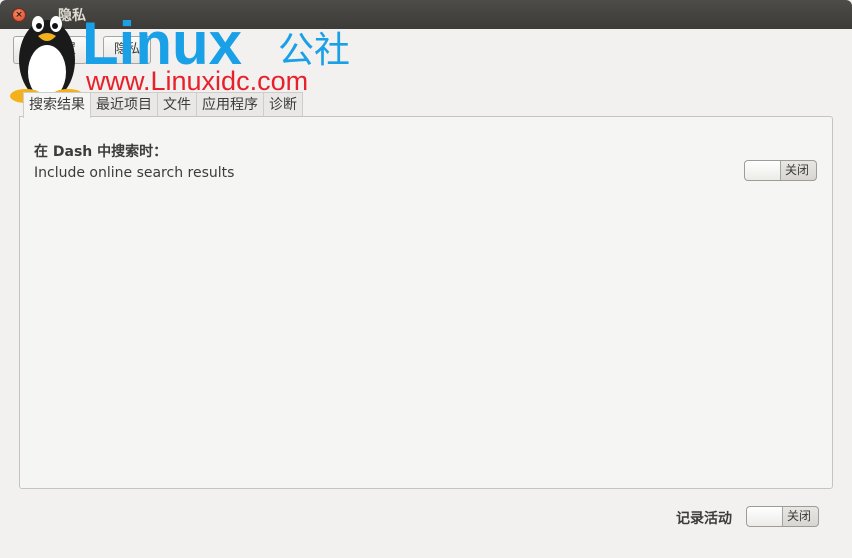  I want to click on window-titlebar: × 隐私, so click(426, 14).